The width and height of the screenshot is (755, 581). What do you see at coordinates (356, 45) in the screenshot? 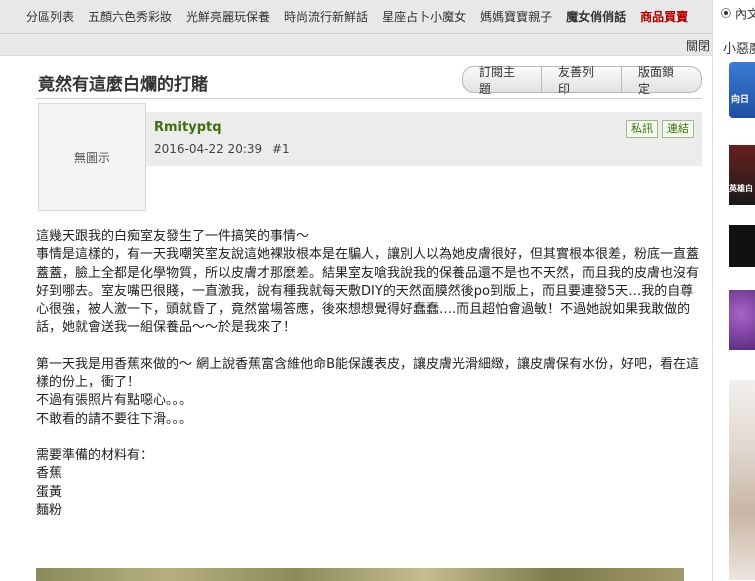
I see `close-bar: 關閉` at bounding box center [356, 45].